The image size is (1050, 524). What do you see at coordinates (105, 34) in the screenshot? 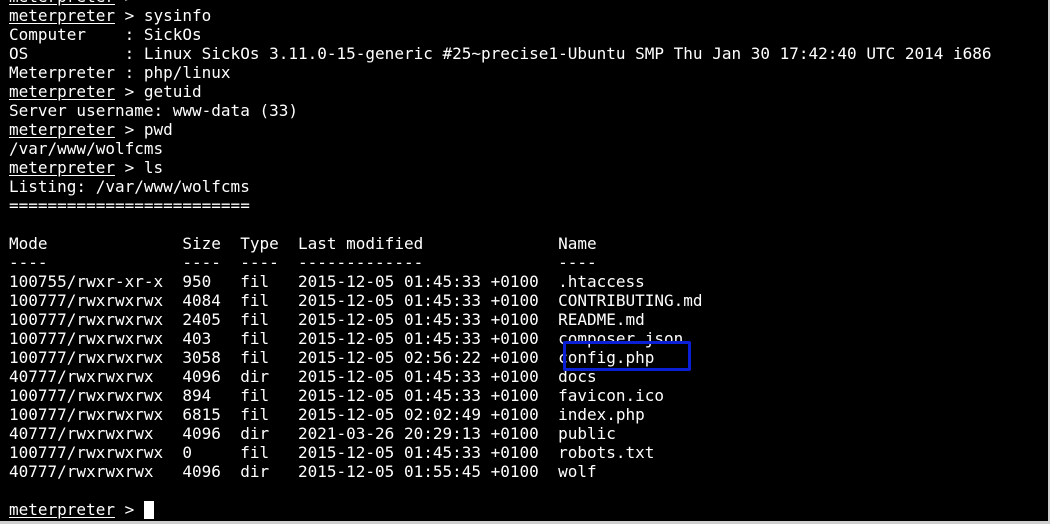
I see `output-line: Computer : SickOs` at bounding box center [105, 34].